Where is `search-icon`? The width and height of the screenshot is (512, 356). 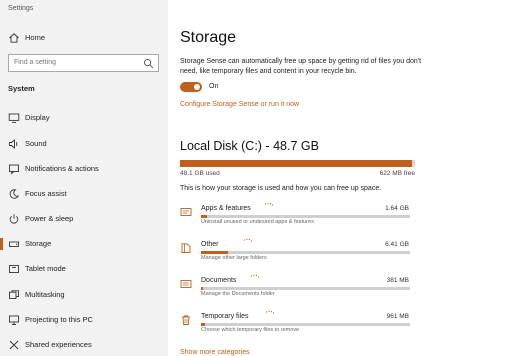 search-icon is located at coordinates (149, 64).